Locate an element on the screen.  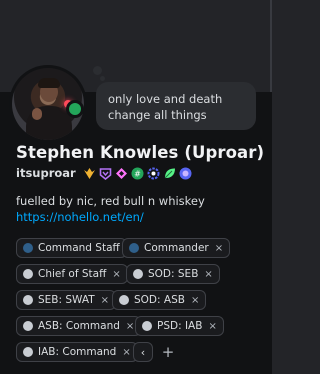
role-label: IAB: Command is located at coordinates (77, 352).